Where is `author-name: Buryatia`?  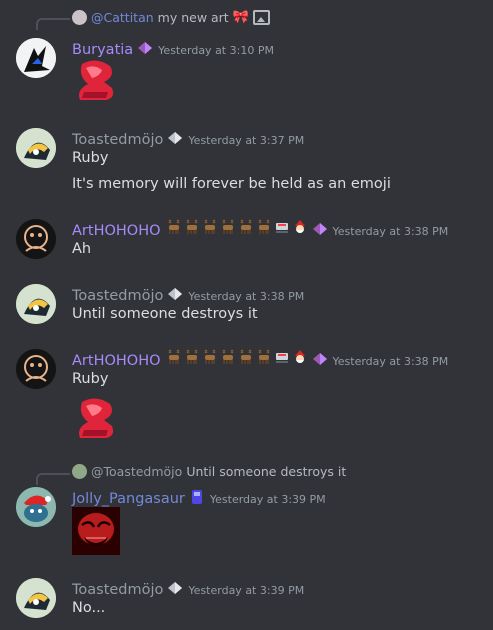
author-name: Buryatia is located at coordinates (102, 50).